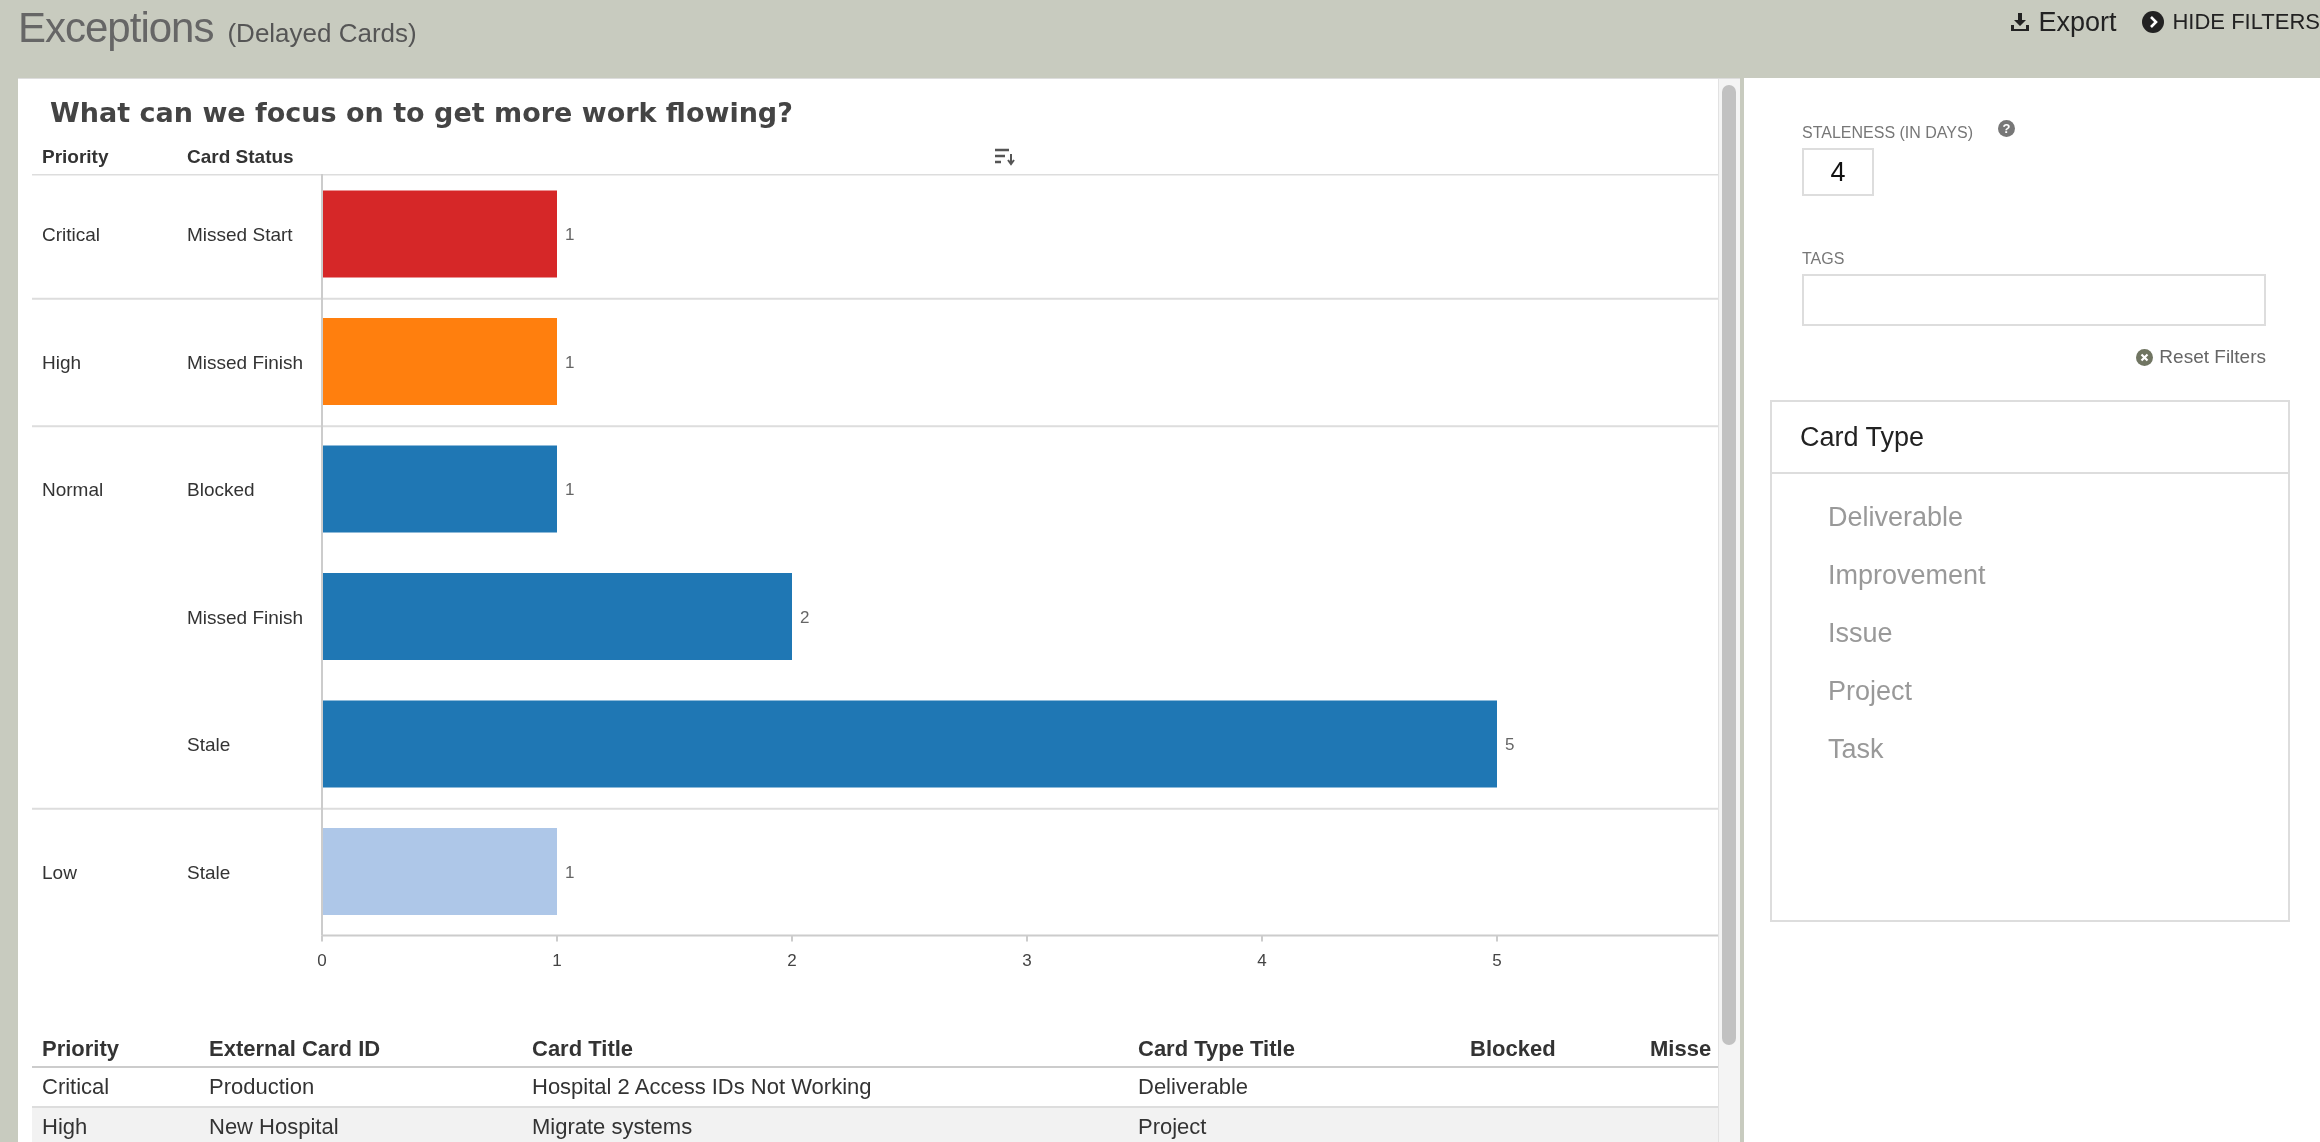 The image size is (2320, 1142). What do you see at coordinates (1729, 565) in the screenshot?
I see `scrollbar-thumb` at bounding box center [1729, 565].